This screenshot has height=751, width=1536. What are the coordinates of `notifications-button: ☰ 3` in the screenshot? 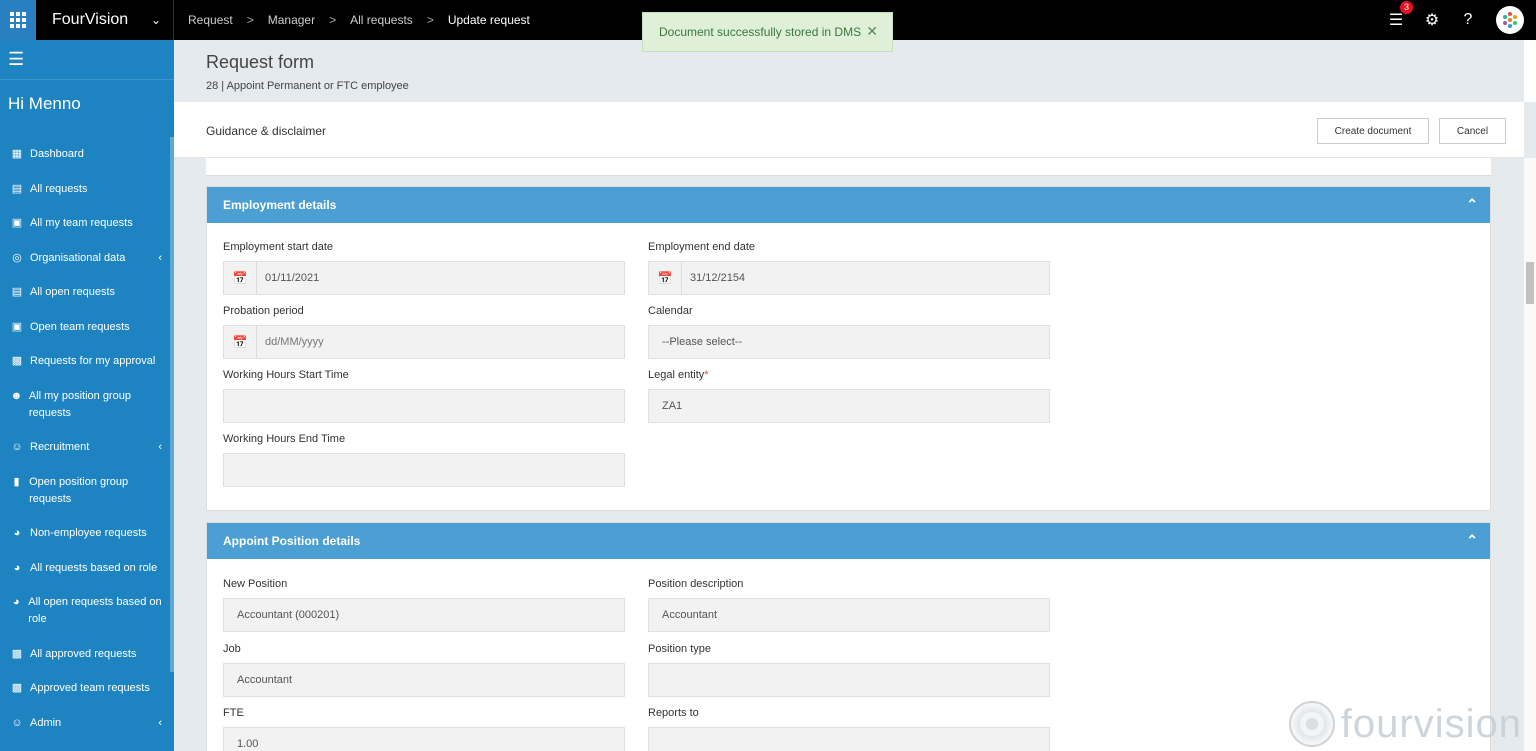 It's located at (1400, 15).